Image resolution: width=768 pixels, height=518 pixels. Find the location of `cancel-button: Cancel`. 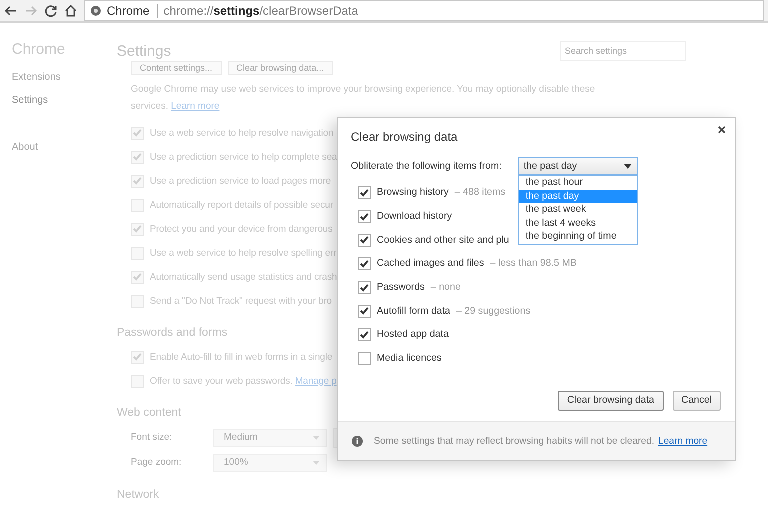

cancel-button: Cancel is located at coordinates (696, 400).